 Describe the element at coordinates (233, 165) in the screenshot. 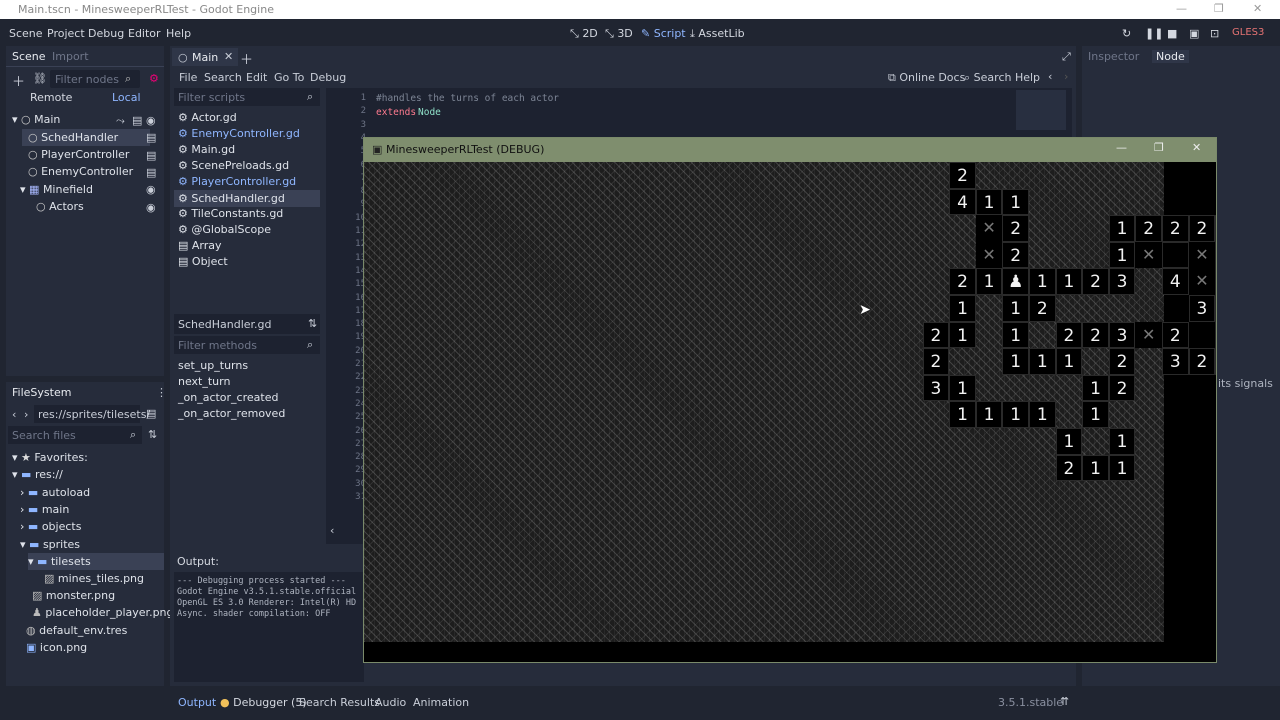

I see `script-item-scenepreloads: ⚙ ScenePreloads.gd` at that location.